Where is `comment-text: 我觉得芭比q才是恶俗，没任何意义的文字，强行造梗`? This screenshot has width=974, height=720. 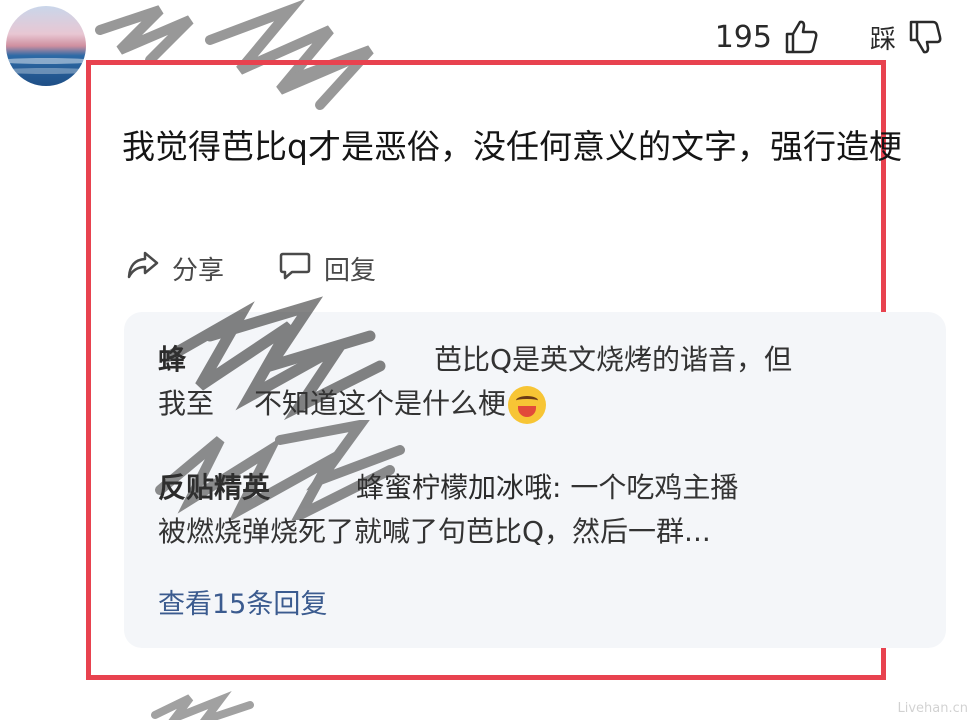 comment-text: 我觉得芭比q才是恶俗，没任何意义的文字，强行造梗 is located at coordinates (512, 146).